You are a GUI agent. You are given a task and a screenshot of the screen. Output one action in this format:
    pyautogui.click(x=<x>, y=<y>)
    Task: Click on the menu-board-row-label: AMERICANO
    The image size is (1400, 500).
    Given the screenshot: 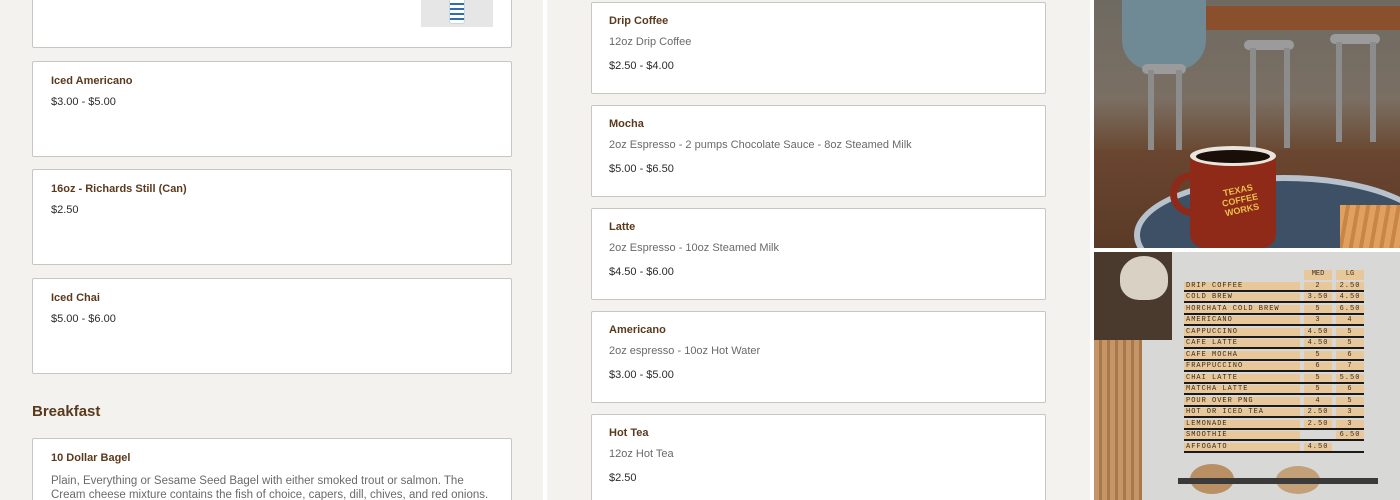 What is the action you would take?
    pyautogui.click(x=1242, y=320)
    